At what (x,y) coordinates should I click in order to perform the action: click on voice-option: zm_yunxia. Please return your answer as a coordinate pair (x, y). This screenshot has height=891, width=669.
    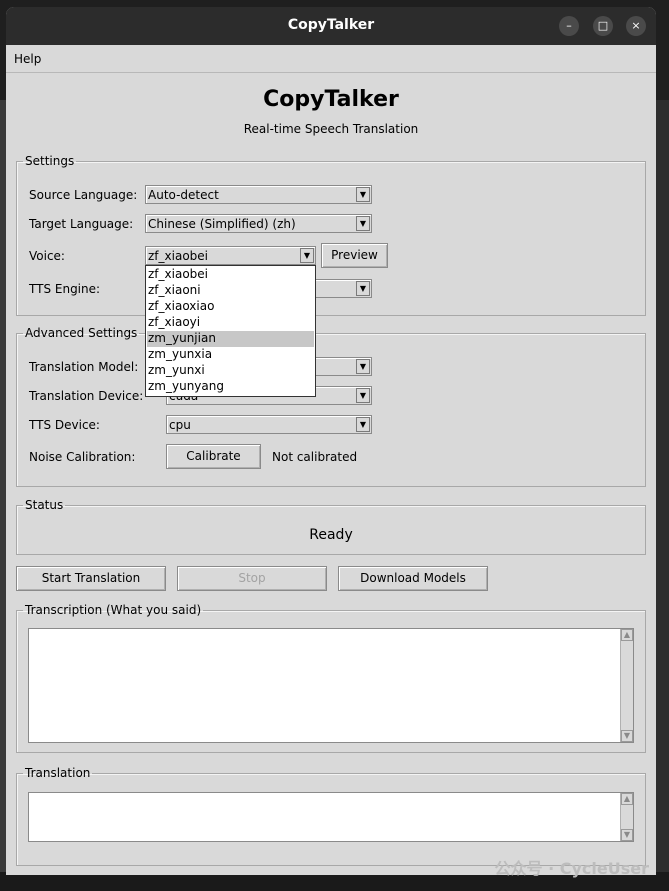
    Looking at the image, I should click on (230, 355).